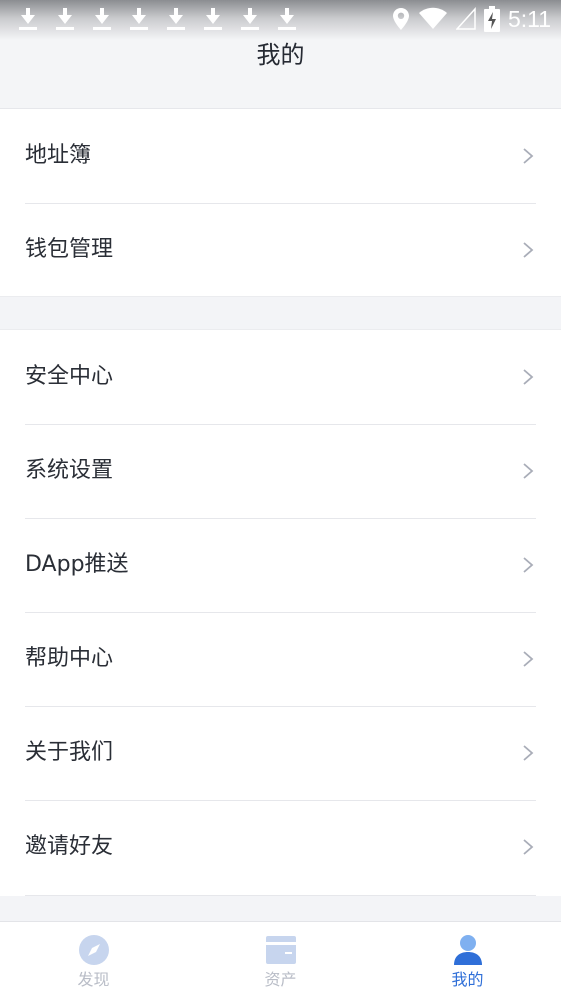 The width and height of the screenshot is (561, 1000). What do you see at coordinates (69, 376) in the screenshot?
I see `menu-item-label: 安全中心` at bounding box center [69, 376].